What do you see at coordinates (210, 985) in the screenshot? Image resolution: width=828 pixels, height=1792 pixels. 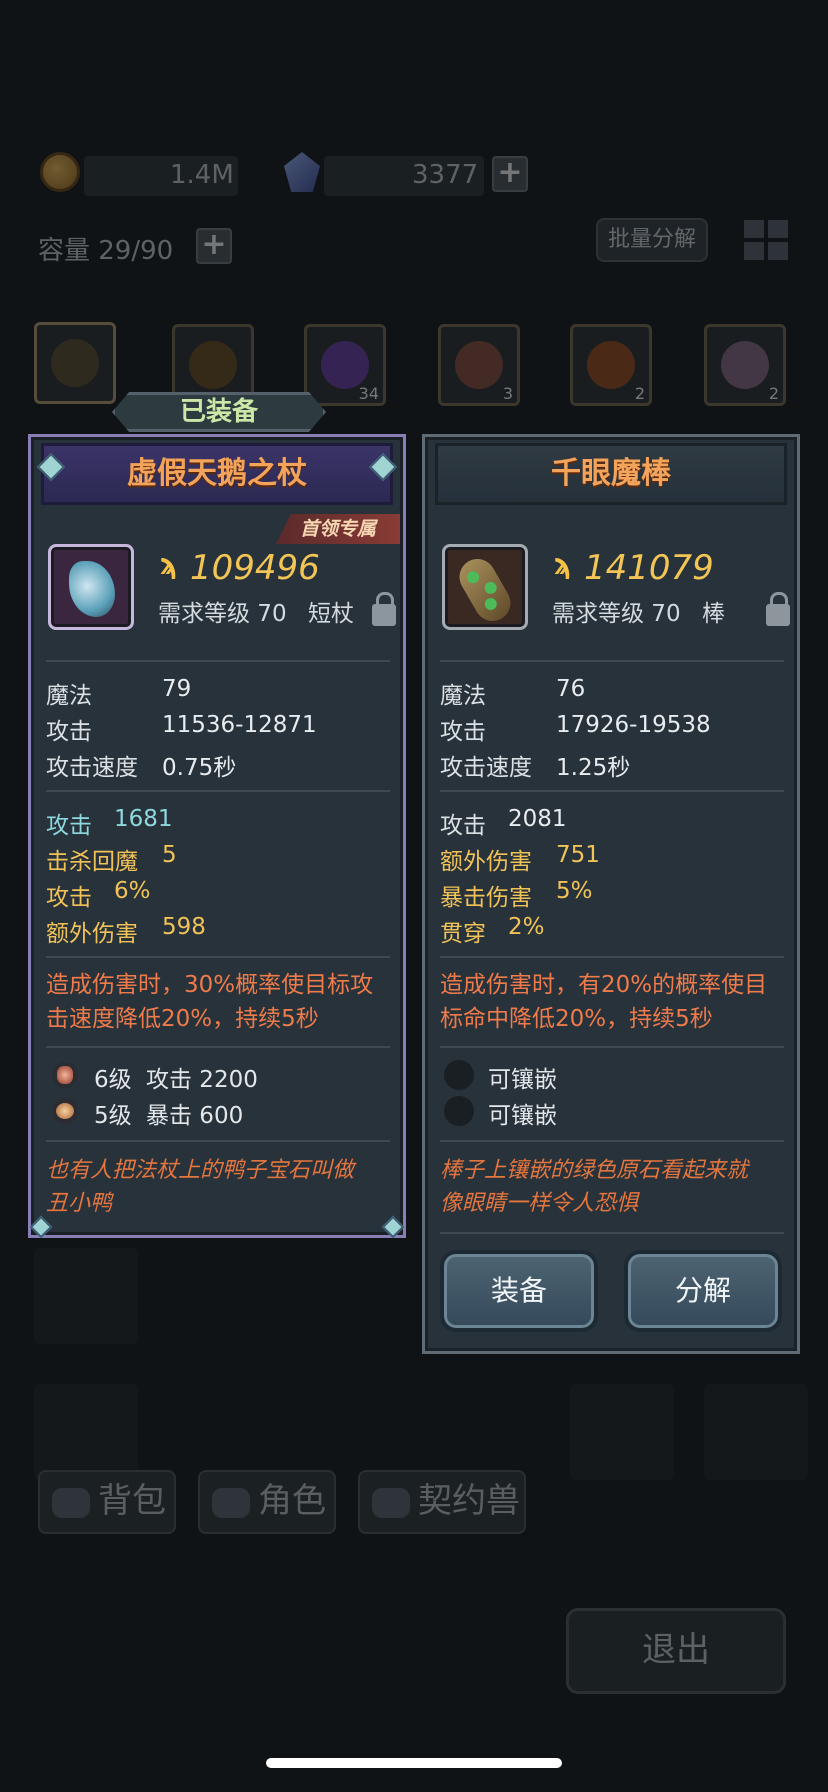 I see `equipped-effect-line-1: 造成伤害时，30%概率使目标攻` at bounding box center [210, 985].